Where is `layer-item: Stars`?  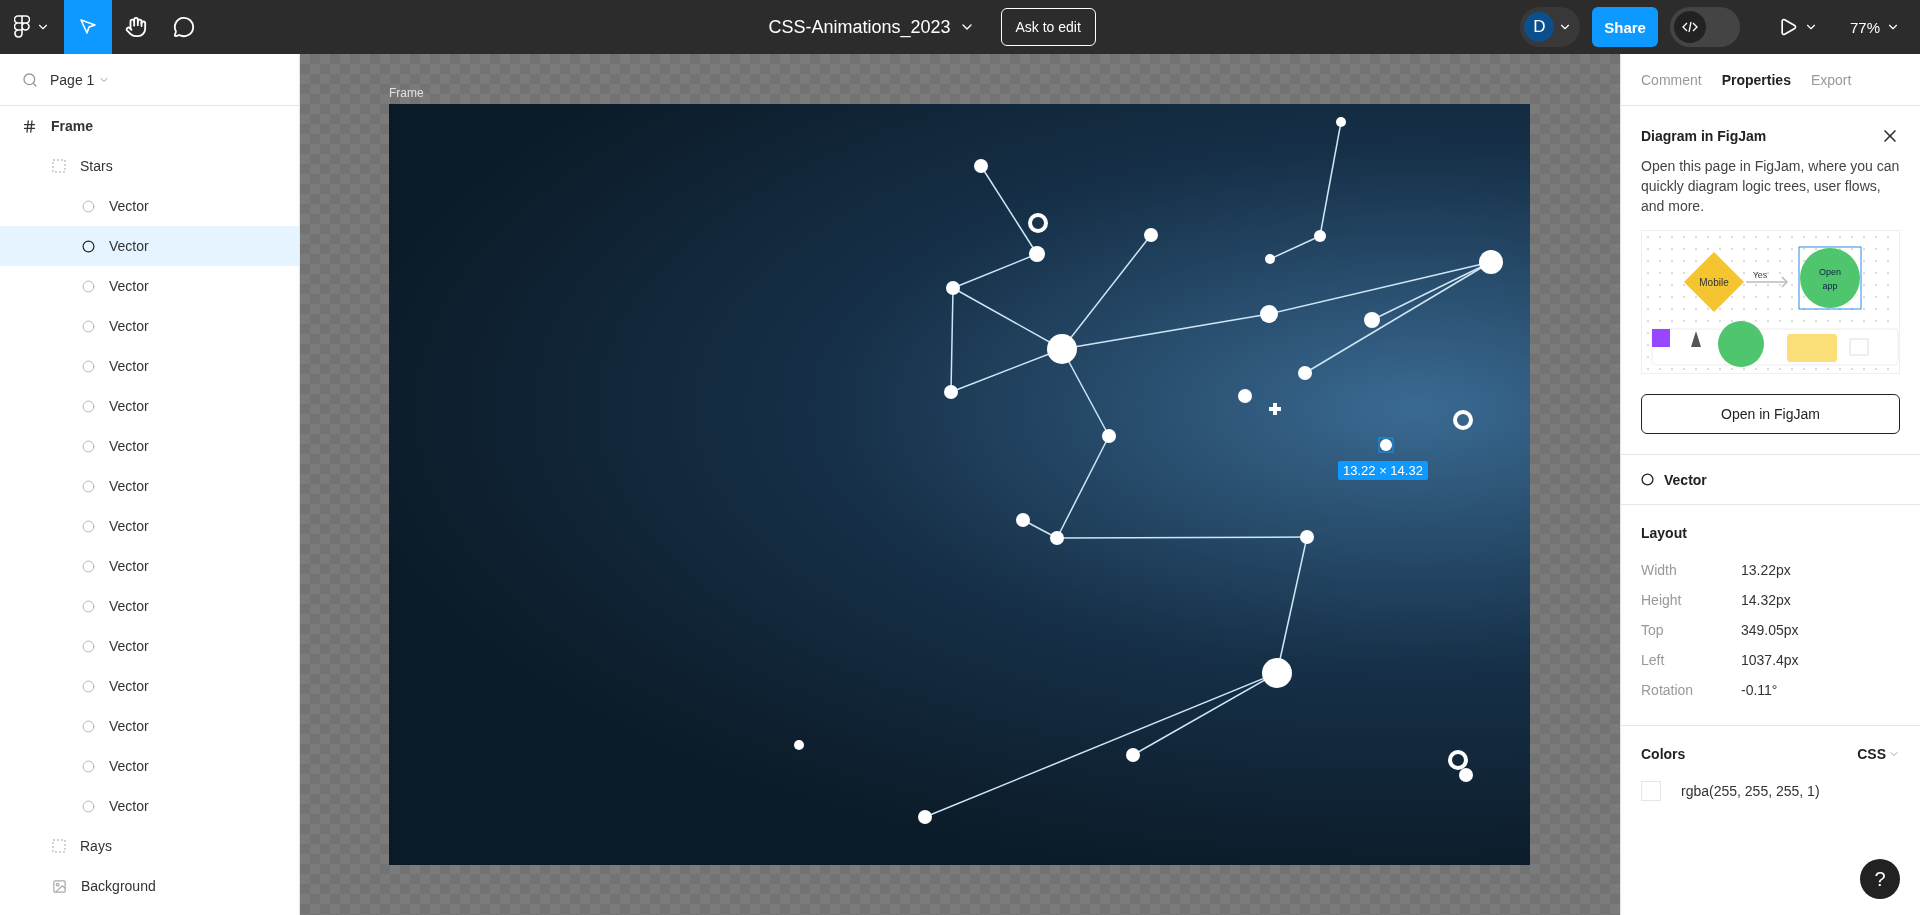 layer-item: Stars is located at coordinates (149, 166).